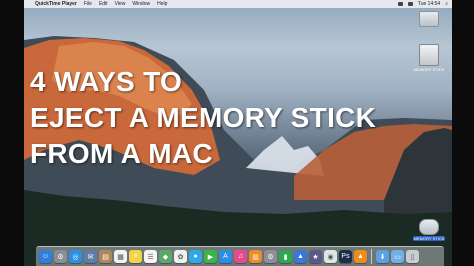 This screenshot has height=266, width=474. Describe the element at coordinates (345, 256) in the screenshot. I see `photoshop-icon: Ps` at that location.